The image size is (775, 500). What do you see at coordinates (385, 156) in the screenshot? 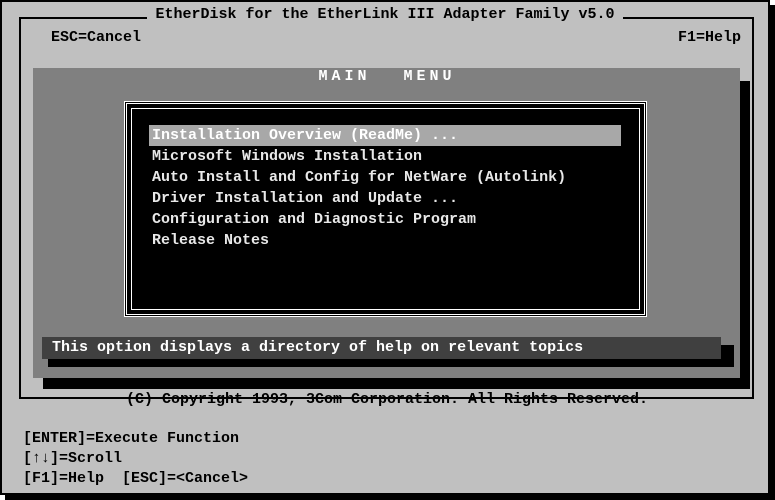
I see `menu-item-windows-installation: Microsoft Windows Installation` at bounding box center [385, 156].